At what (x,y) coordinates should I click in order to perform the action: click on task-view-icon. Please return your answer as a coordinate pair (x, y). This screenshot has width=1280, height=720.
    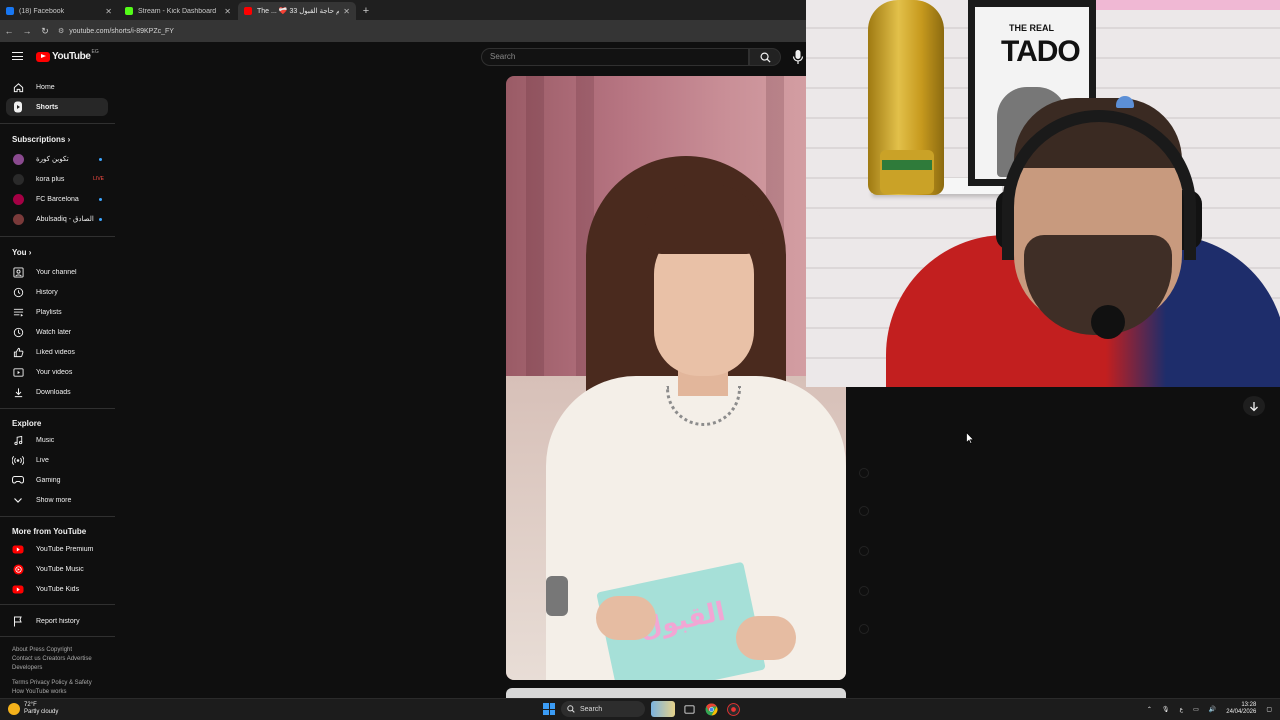
    Looking at the image, I should click on (689, 709).